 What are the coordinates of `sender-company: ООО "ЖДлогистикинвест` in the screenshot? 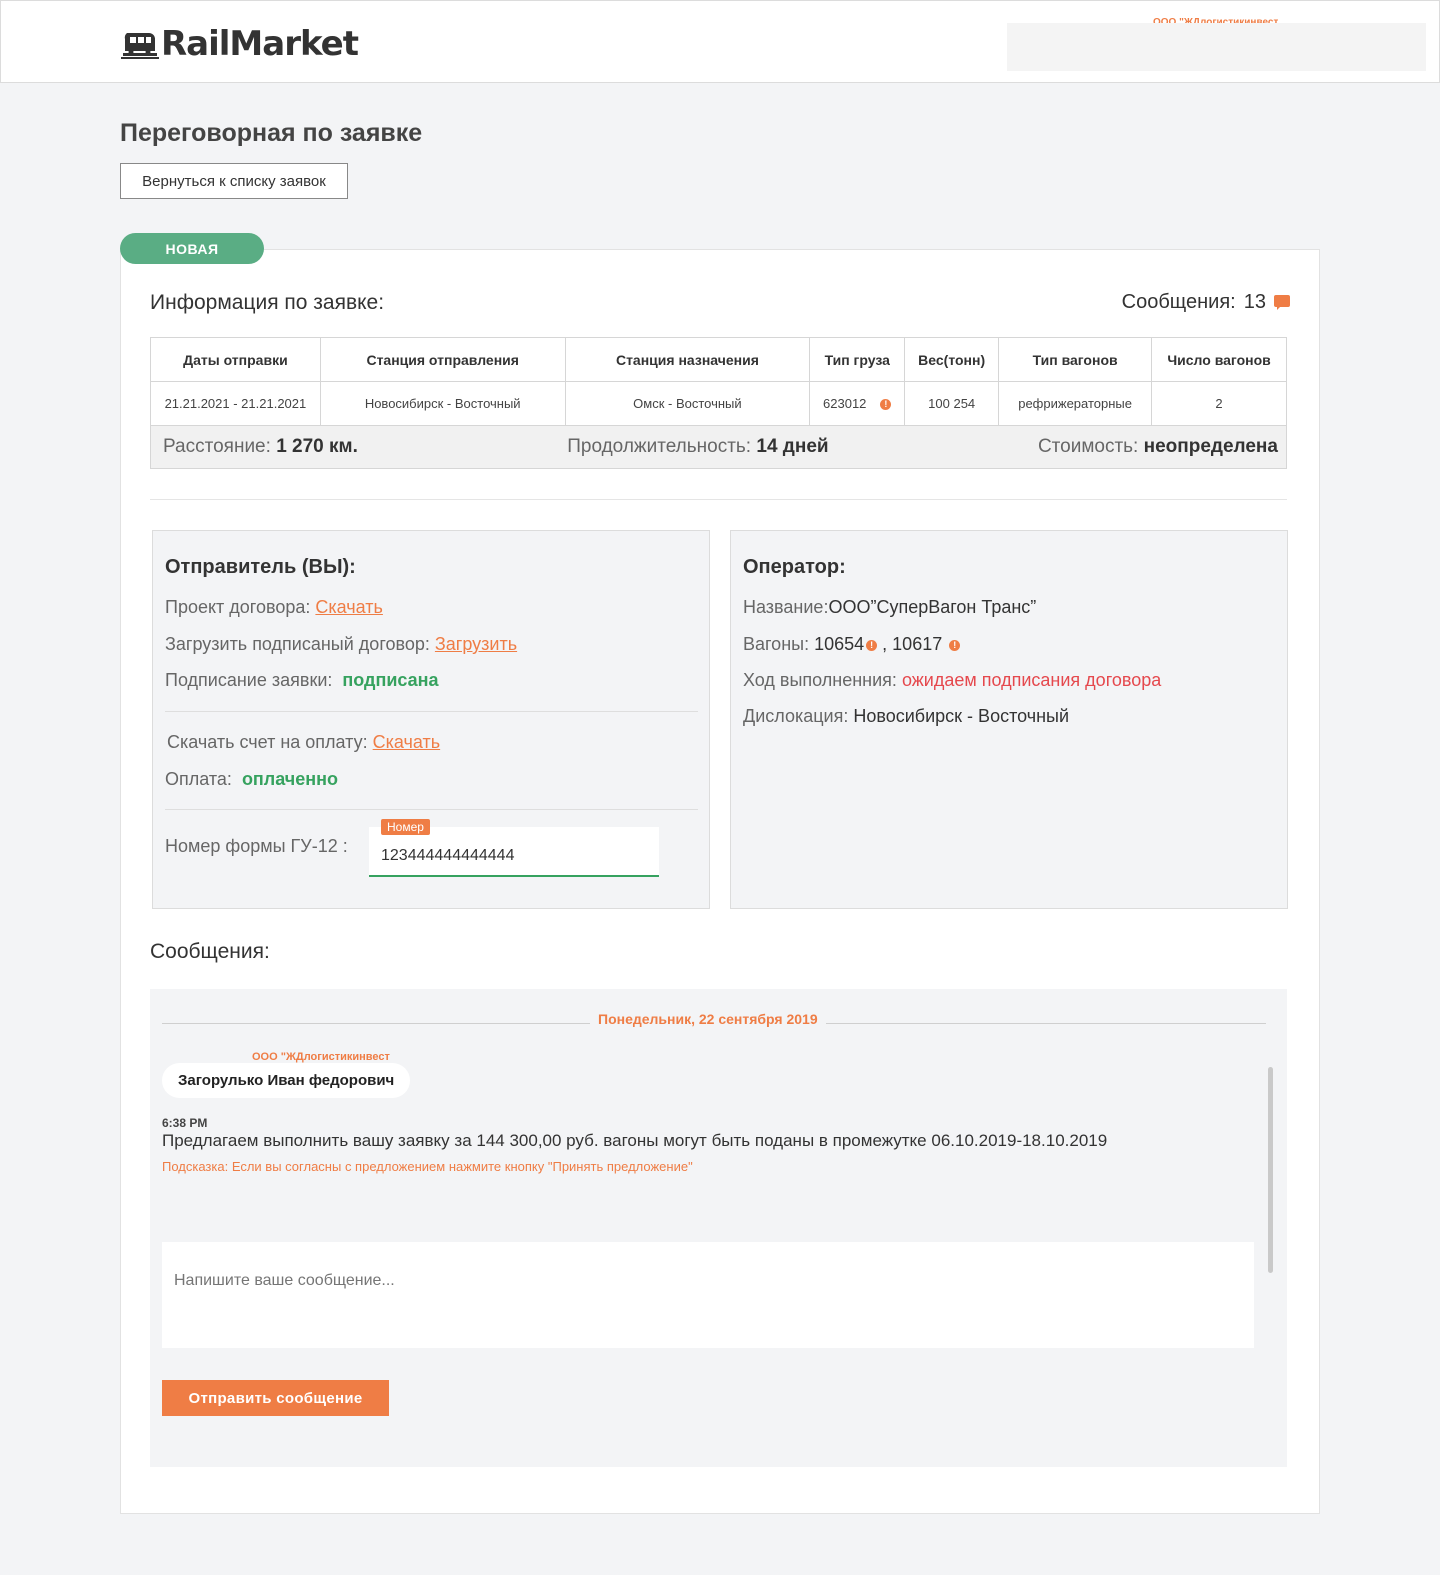 It's located at (321, 1057).